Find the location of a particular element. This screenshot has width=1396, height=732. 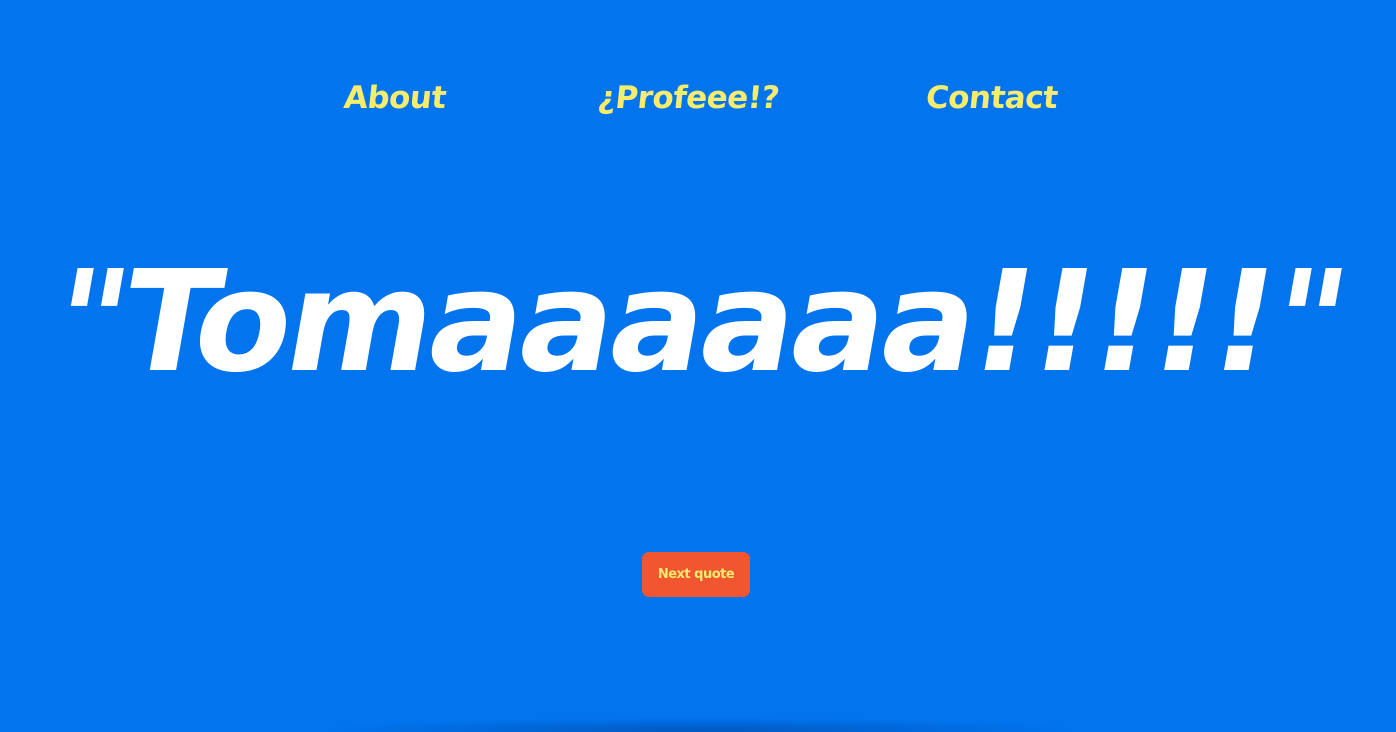

bottom-shadow is located at coordinates (700, 725).